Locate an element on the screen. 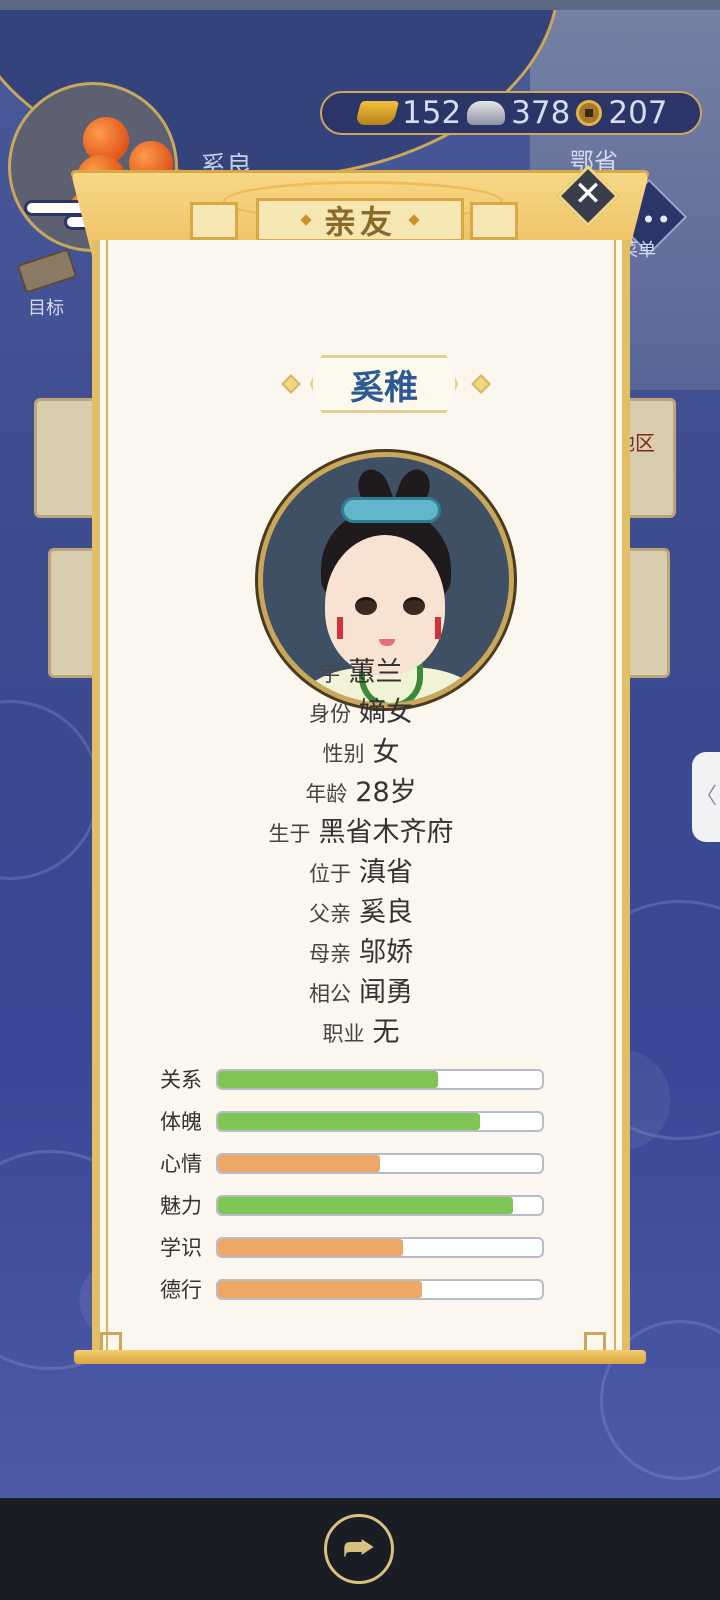  side-drawer-tab: 〈 is located at coordinates (706, 797).